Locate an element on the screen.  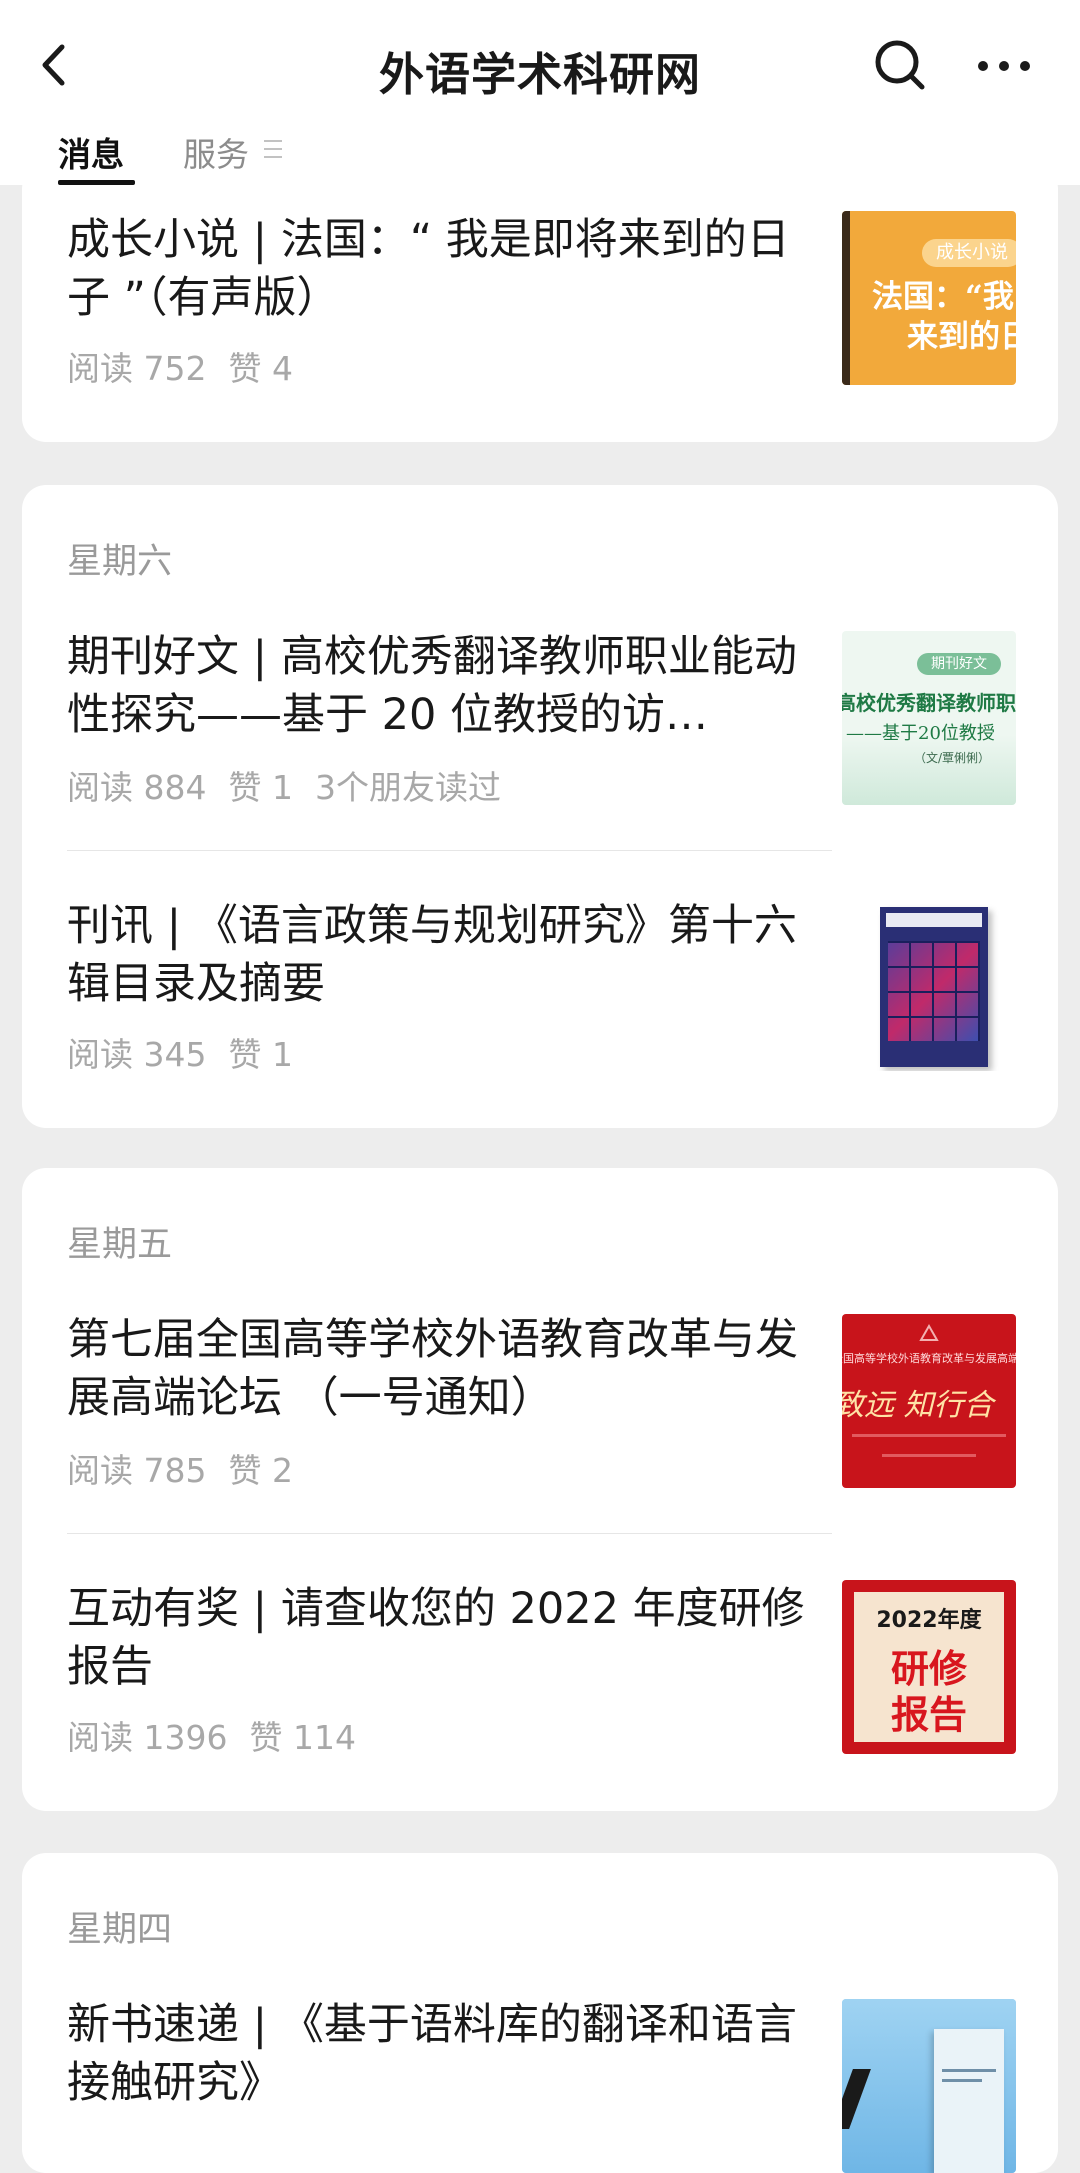
message-card: 星期四 新书速递 | 《基于语料库的翻译和语言接触研究》 is located at coordinates (540, 2013).